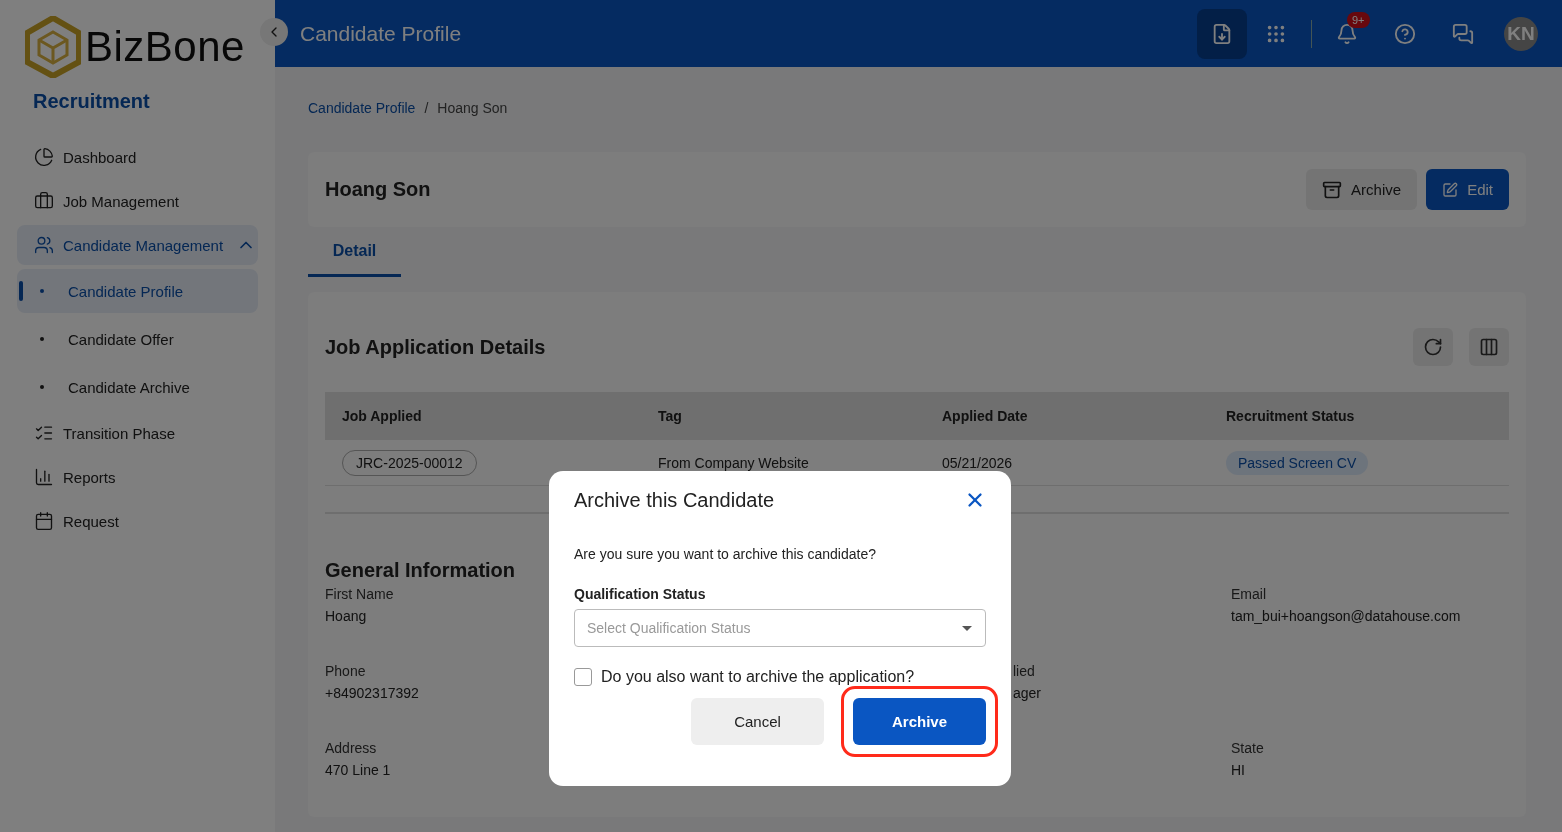 The width and height of the screenshot is (1562, 832). What do you see at coordinates (1467, 189) in the screenshot?
I see `edit-button: Edit` at bounding box center [1467, 189].